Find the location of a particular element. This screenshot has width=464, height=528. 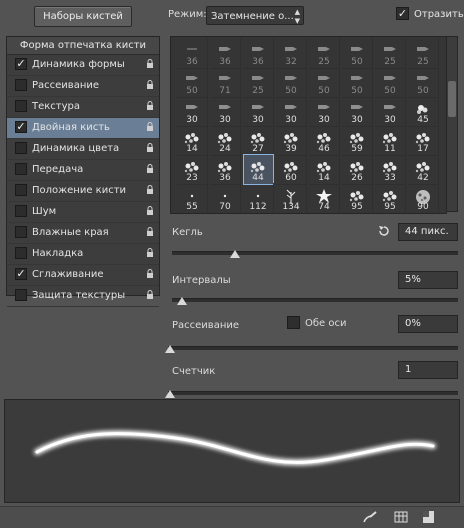

brush-tip-cell: 134 is located at coordinates (291, 198).